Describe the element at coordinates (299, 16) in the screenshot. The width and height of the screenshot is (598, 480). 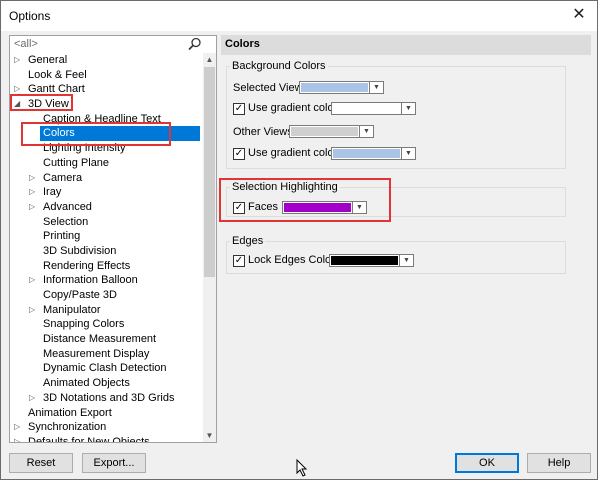
I see `title-bar: Options ✕` at that location.